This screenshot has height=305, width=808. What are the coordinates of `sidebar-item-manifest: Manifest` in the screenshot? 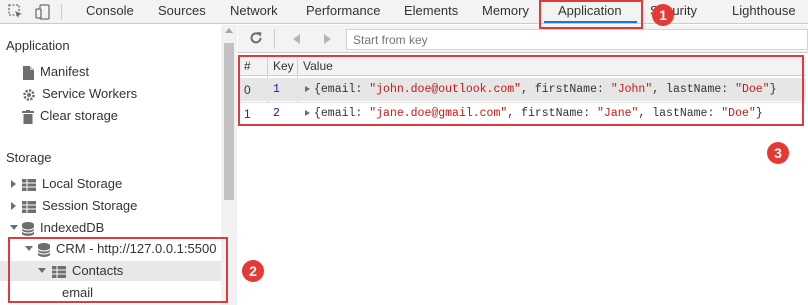 It's located at (55, 72).